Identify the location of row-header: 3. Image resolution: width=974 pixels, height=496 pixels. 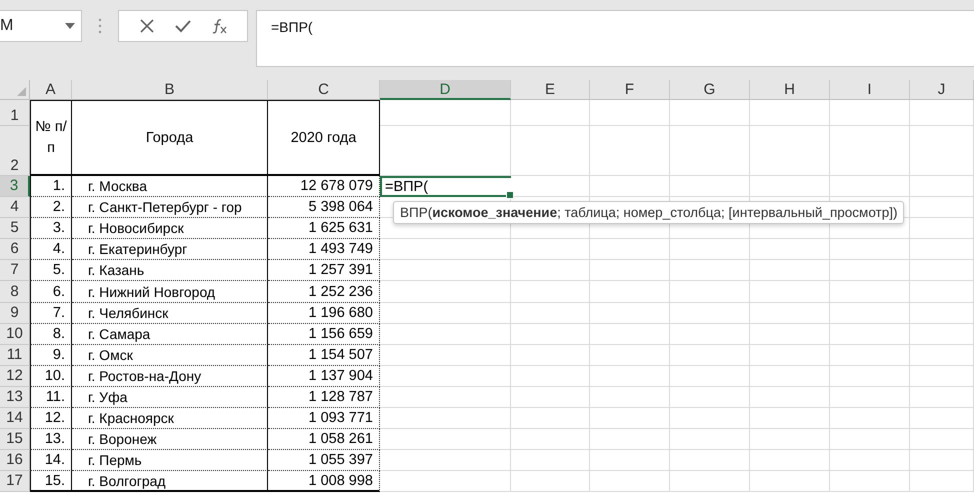
(15, 187).